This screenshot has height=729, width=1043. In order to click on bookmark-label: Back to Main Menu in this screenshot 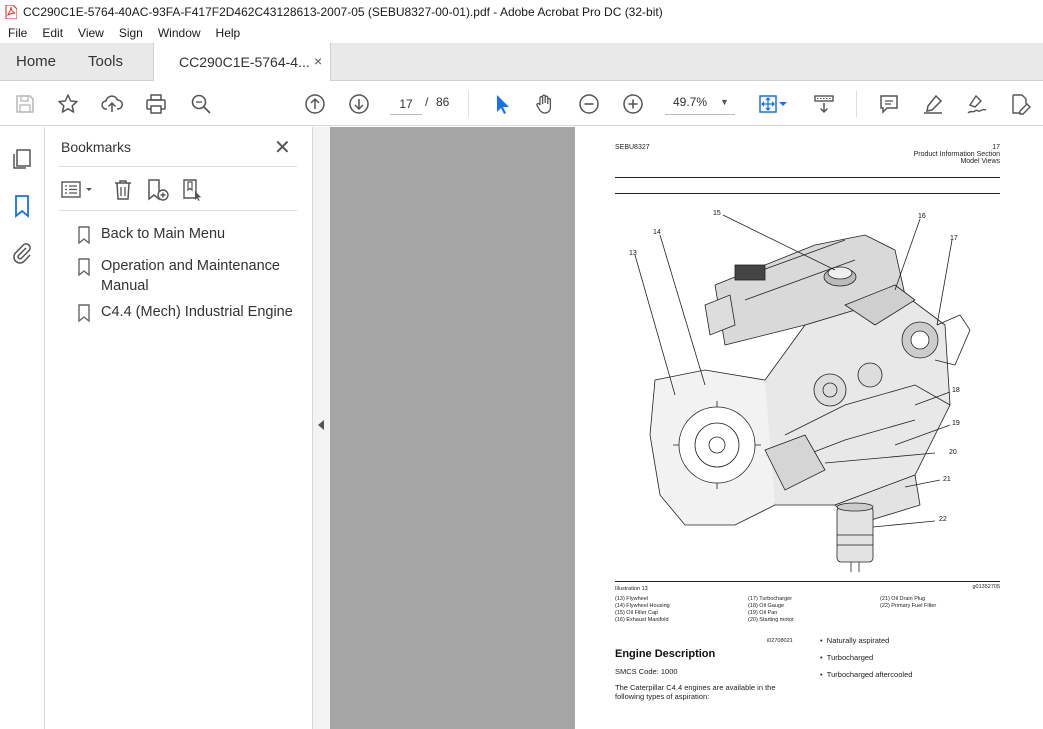, I will do `click(163, 234)`.